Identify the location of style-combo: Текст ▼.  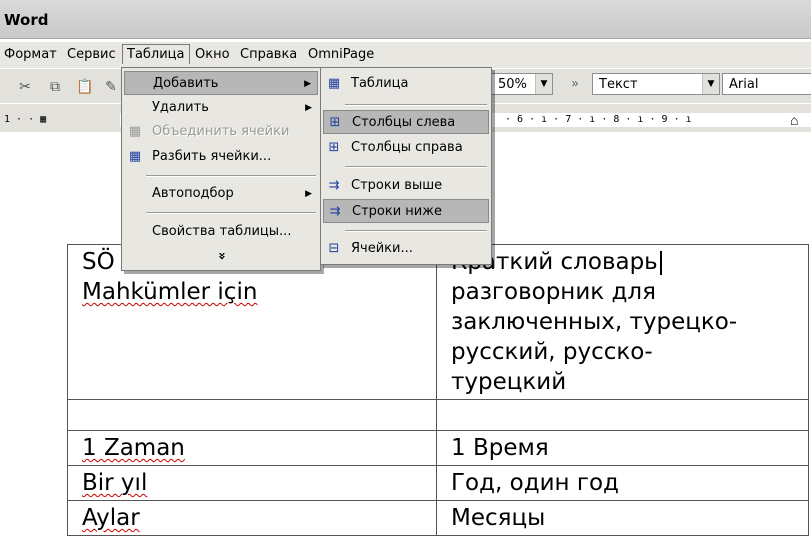
(656, 84).